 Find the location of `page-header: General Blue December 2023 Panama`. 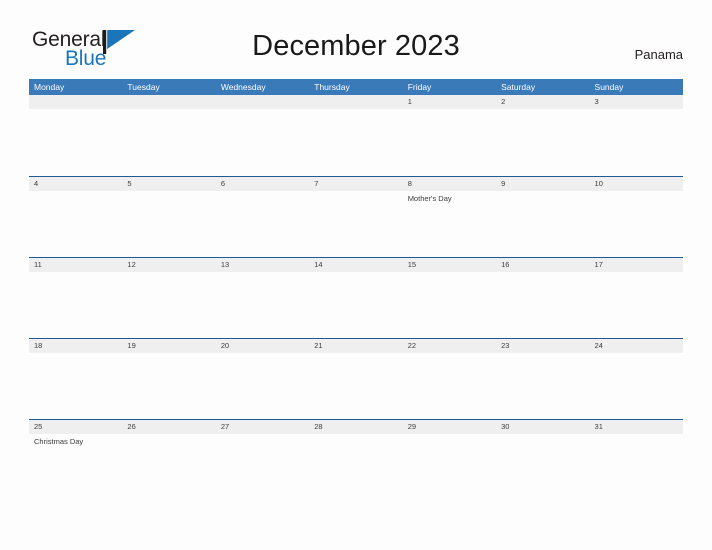

page-header: General Blue December 2023 Panama is located at coordinates (356, 38).